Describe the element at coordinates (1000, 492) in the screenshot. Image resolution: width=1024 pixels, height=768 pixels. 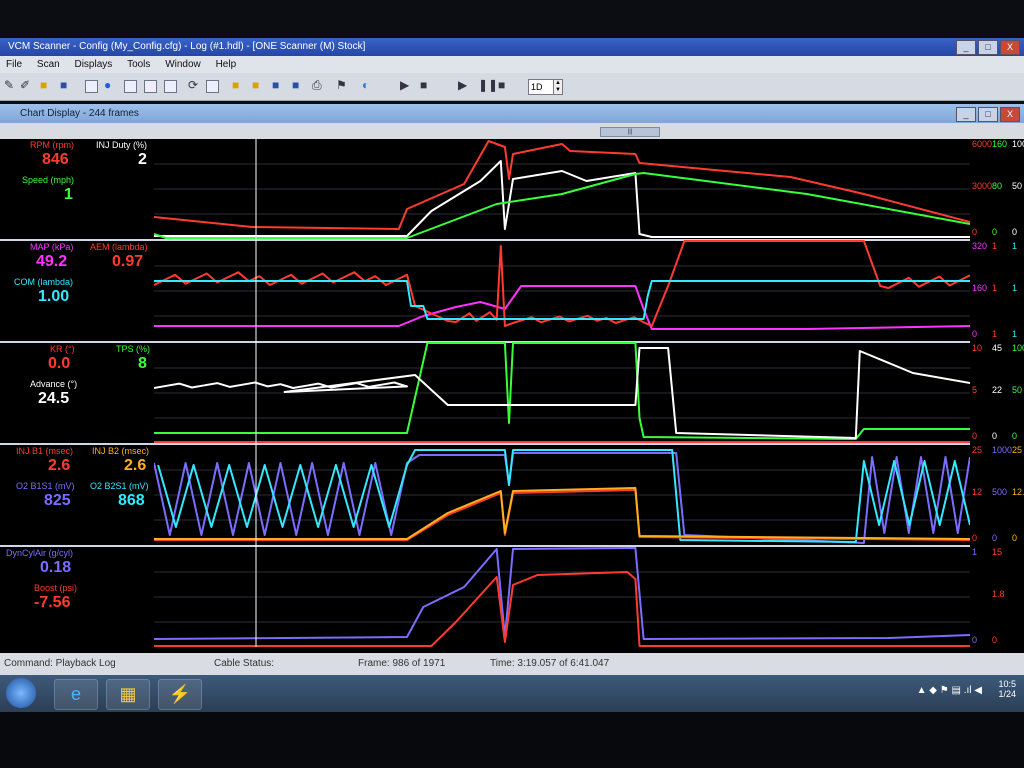
I see `axis-tick-label: 500` at that location.